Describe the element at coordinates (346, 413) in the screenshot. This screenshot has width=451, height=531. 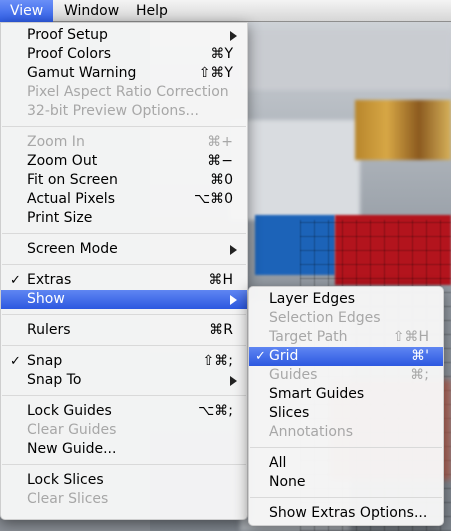
I see `menu-item-slices: Slices` at that location.